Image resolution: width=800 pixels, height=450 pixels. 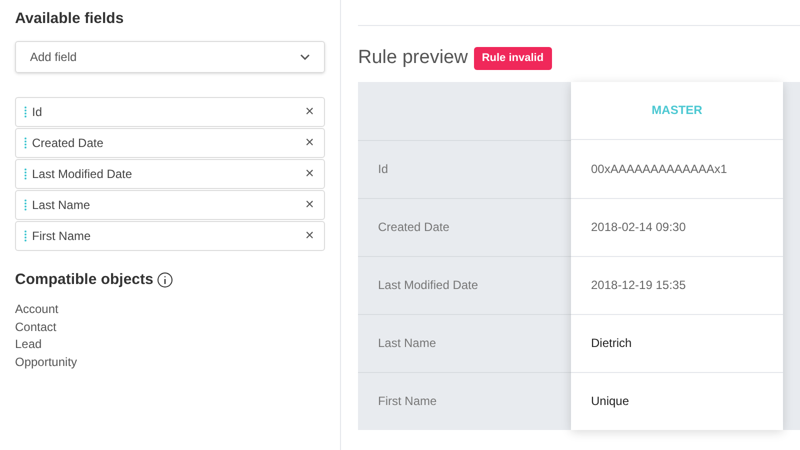 What do you see at coordinates (170, 235) in the screenshot?
I see `field-item: First Name ×` at bounding box center [170, 235].